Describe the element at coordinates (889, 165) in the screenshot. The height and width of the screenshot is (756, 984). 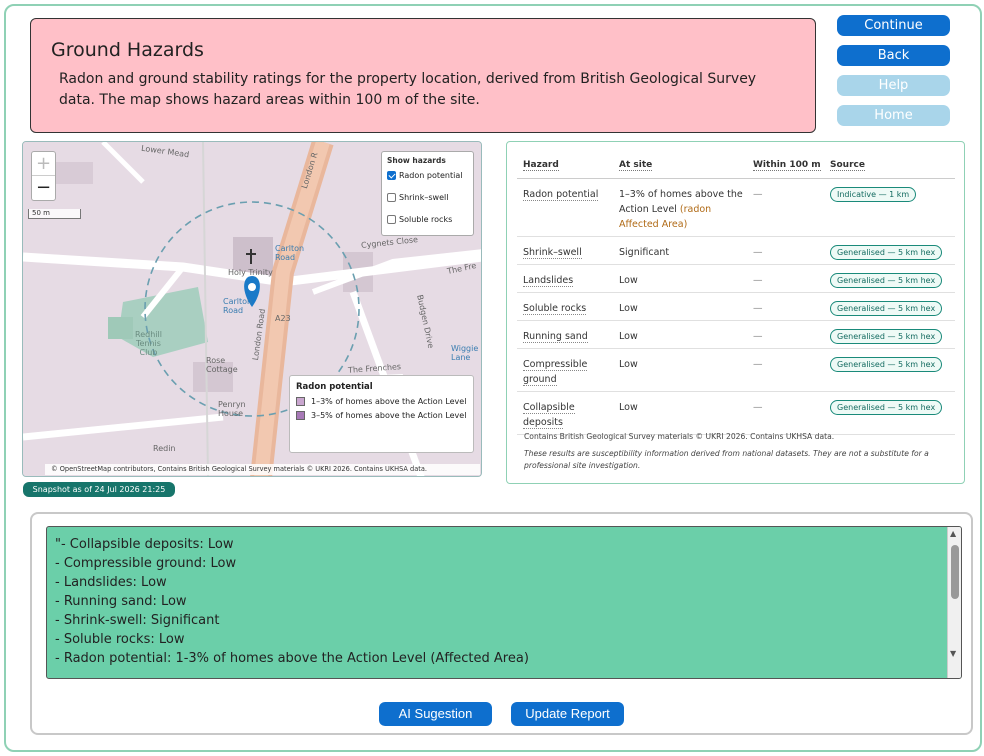
I see `col-source: Source` at that location.